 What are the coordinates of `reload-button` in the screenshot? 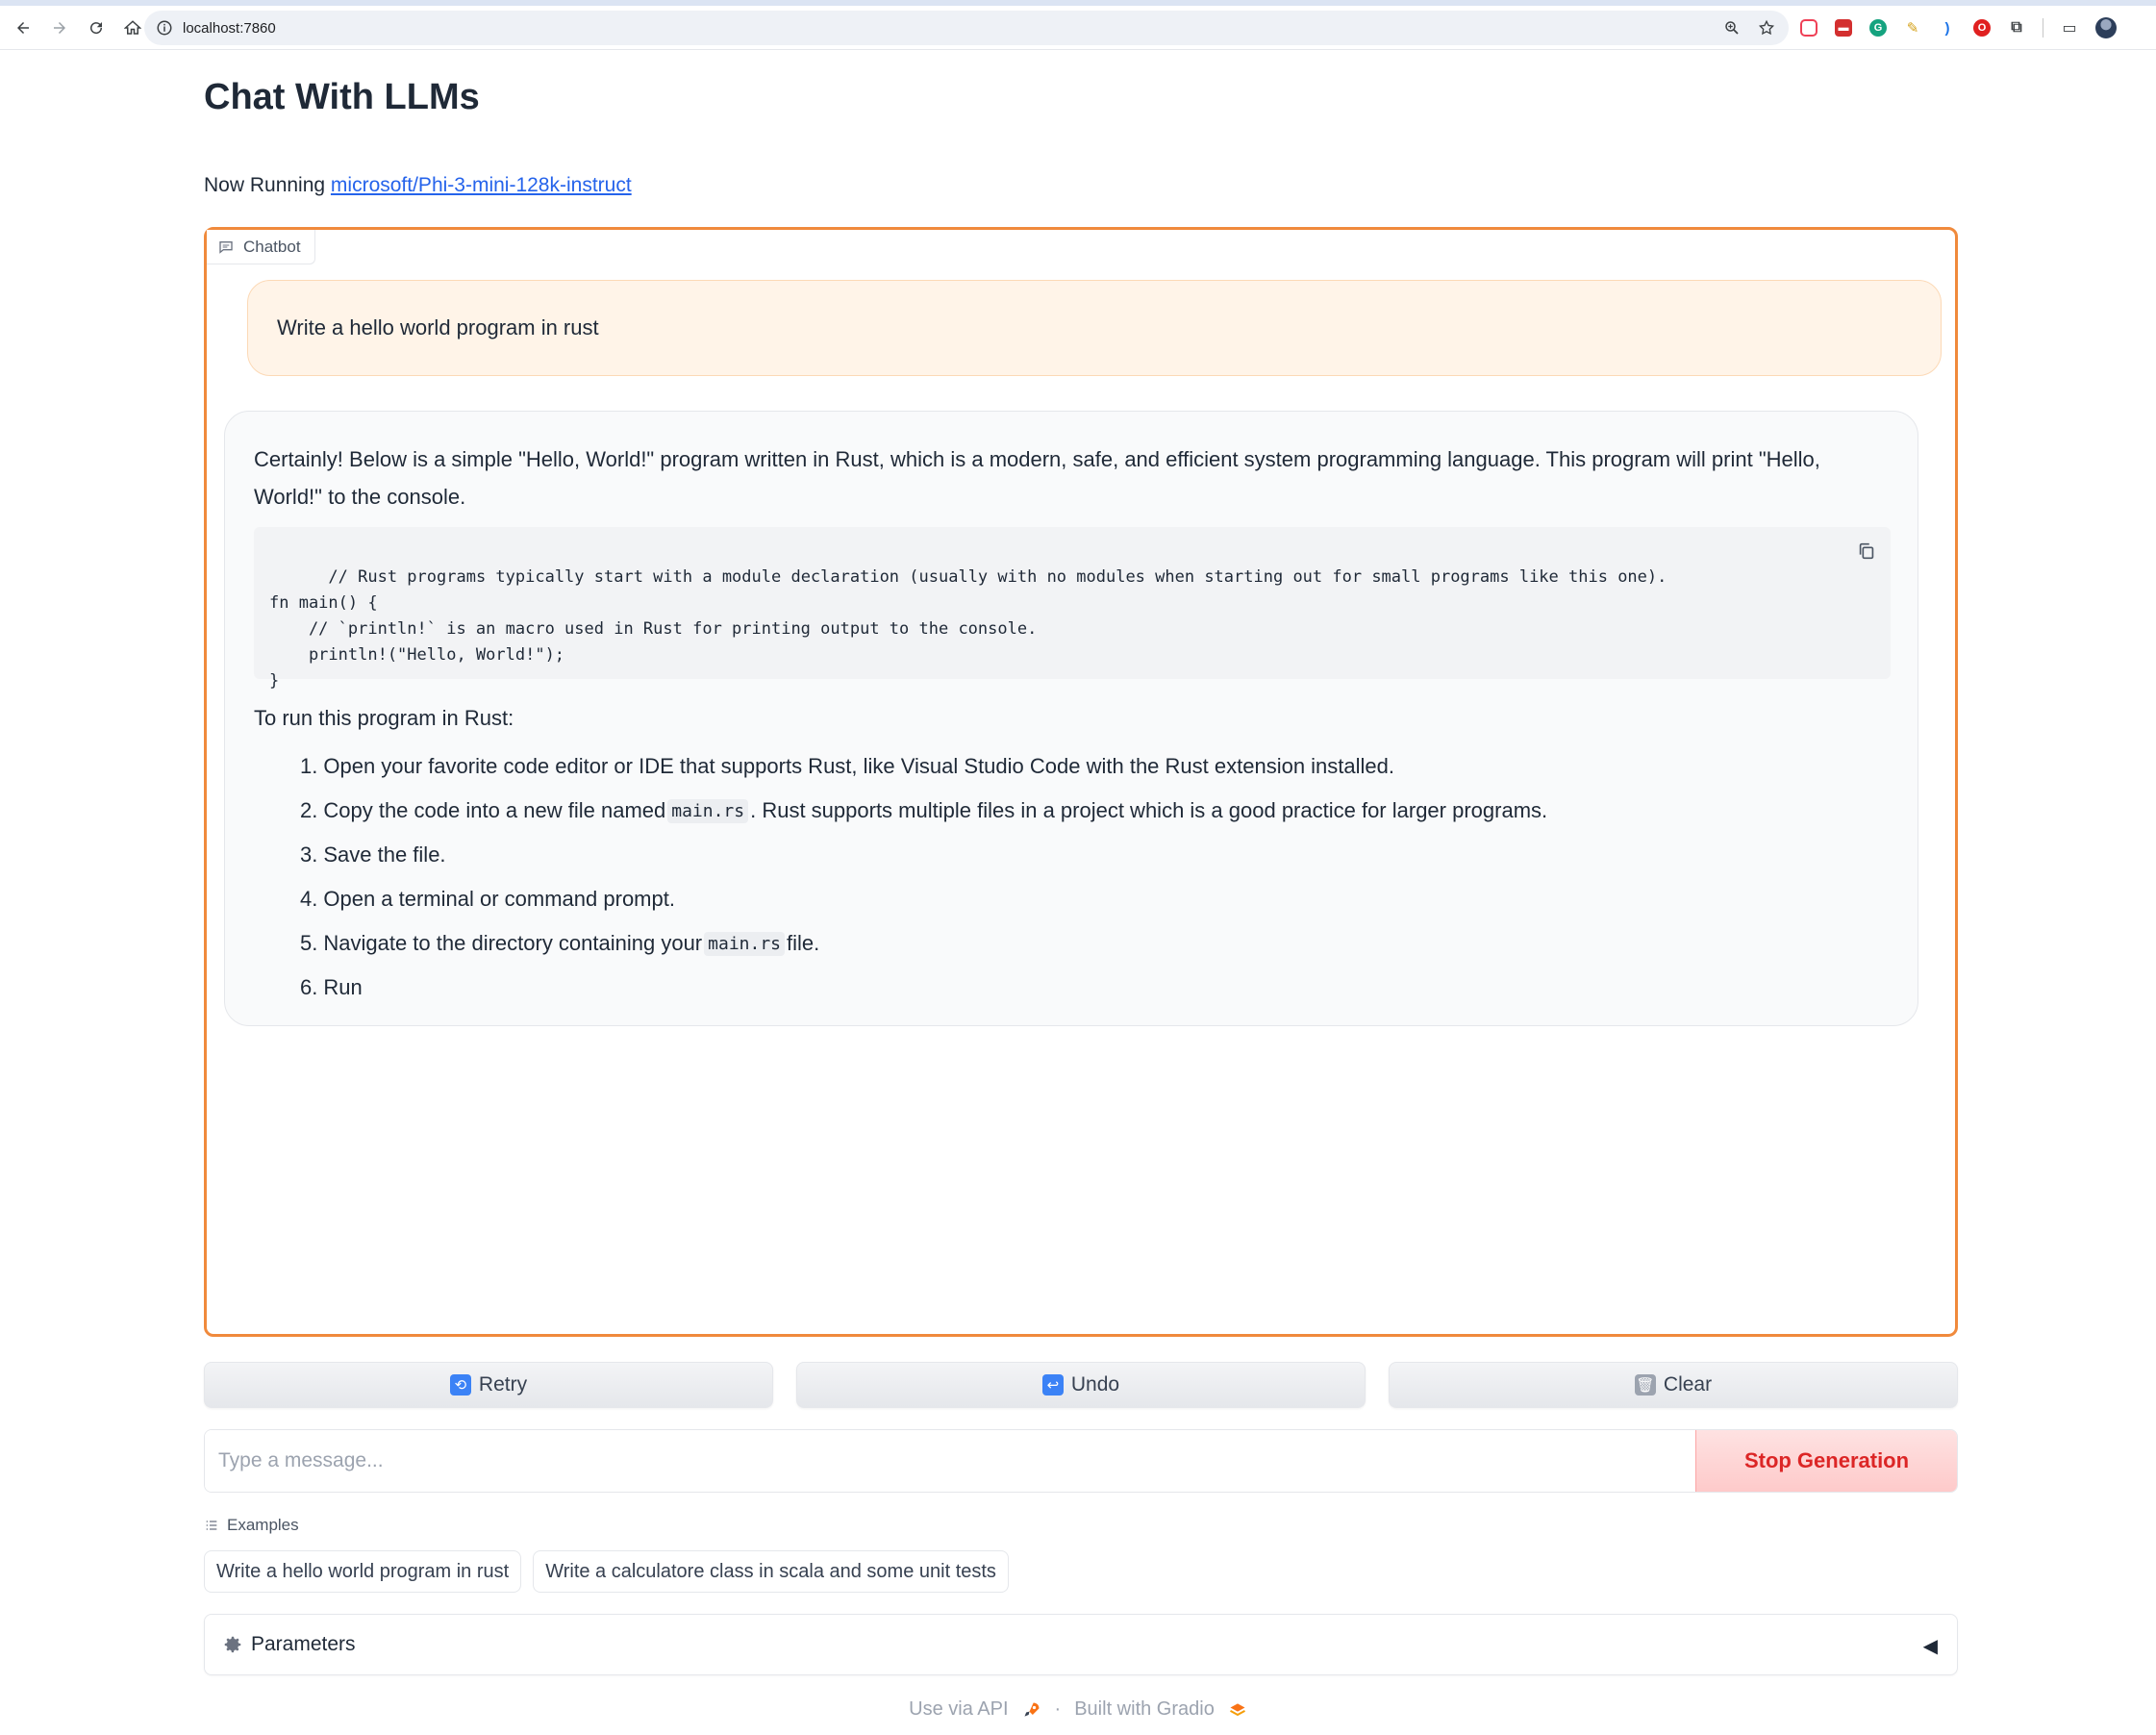 It's located at (96, 28).